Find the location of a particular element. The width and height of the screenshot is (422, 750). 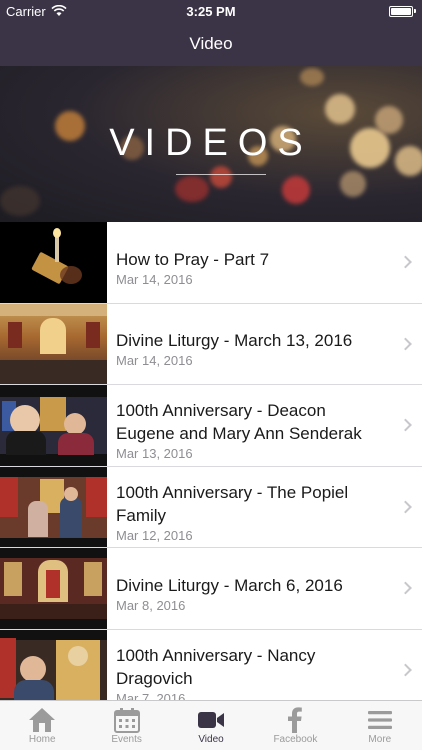

video-date: Mar 13, 2016 is located at coordinates (154, 454).